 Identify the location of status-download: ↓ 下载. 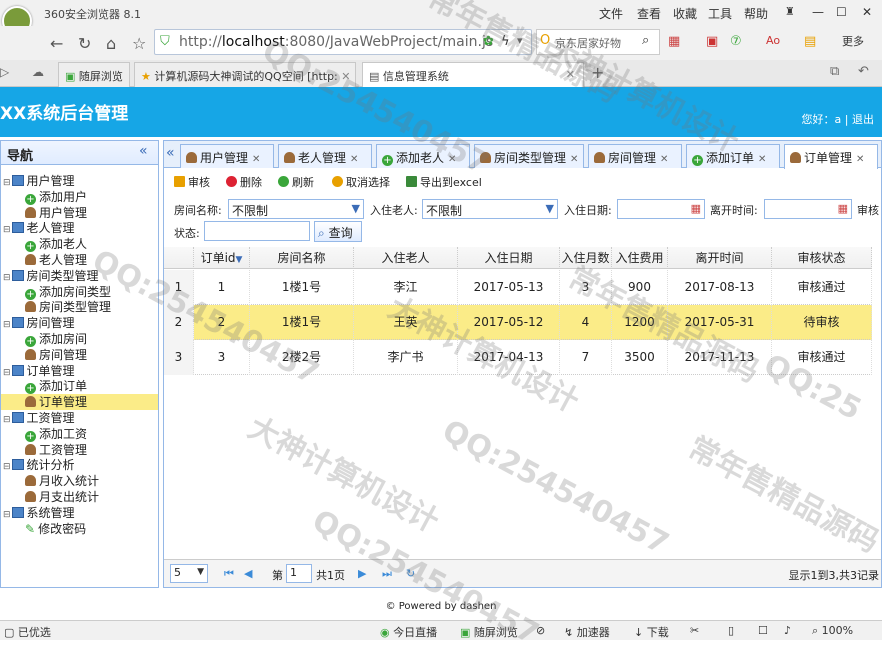
(651, 632).